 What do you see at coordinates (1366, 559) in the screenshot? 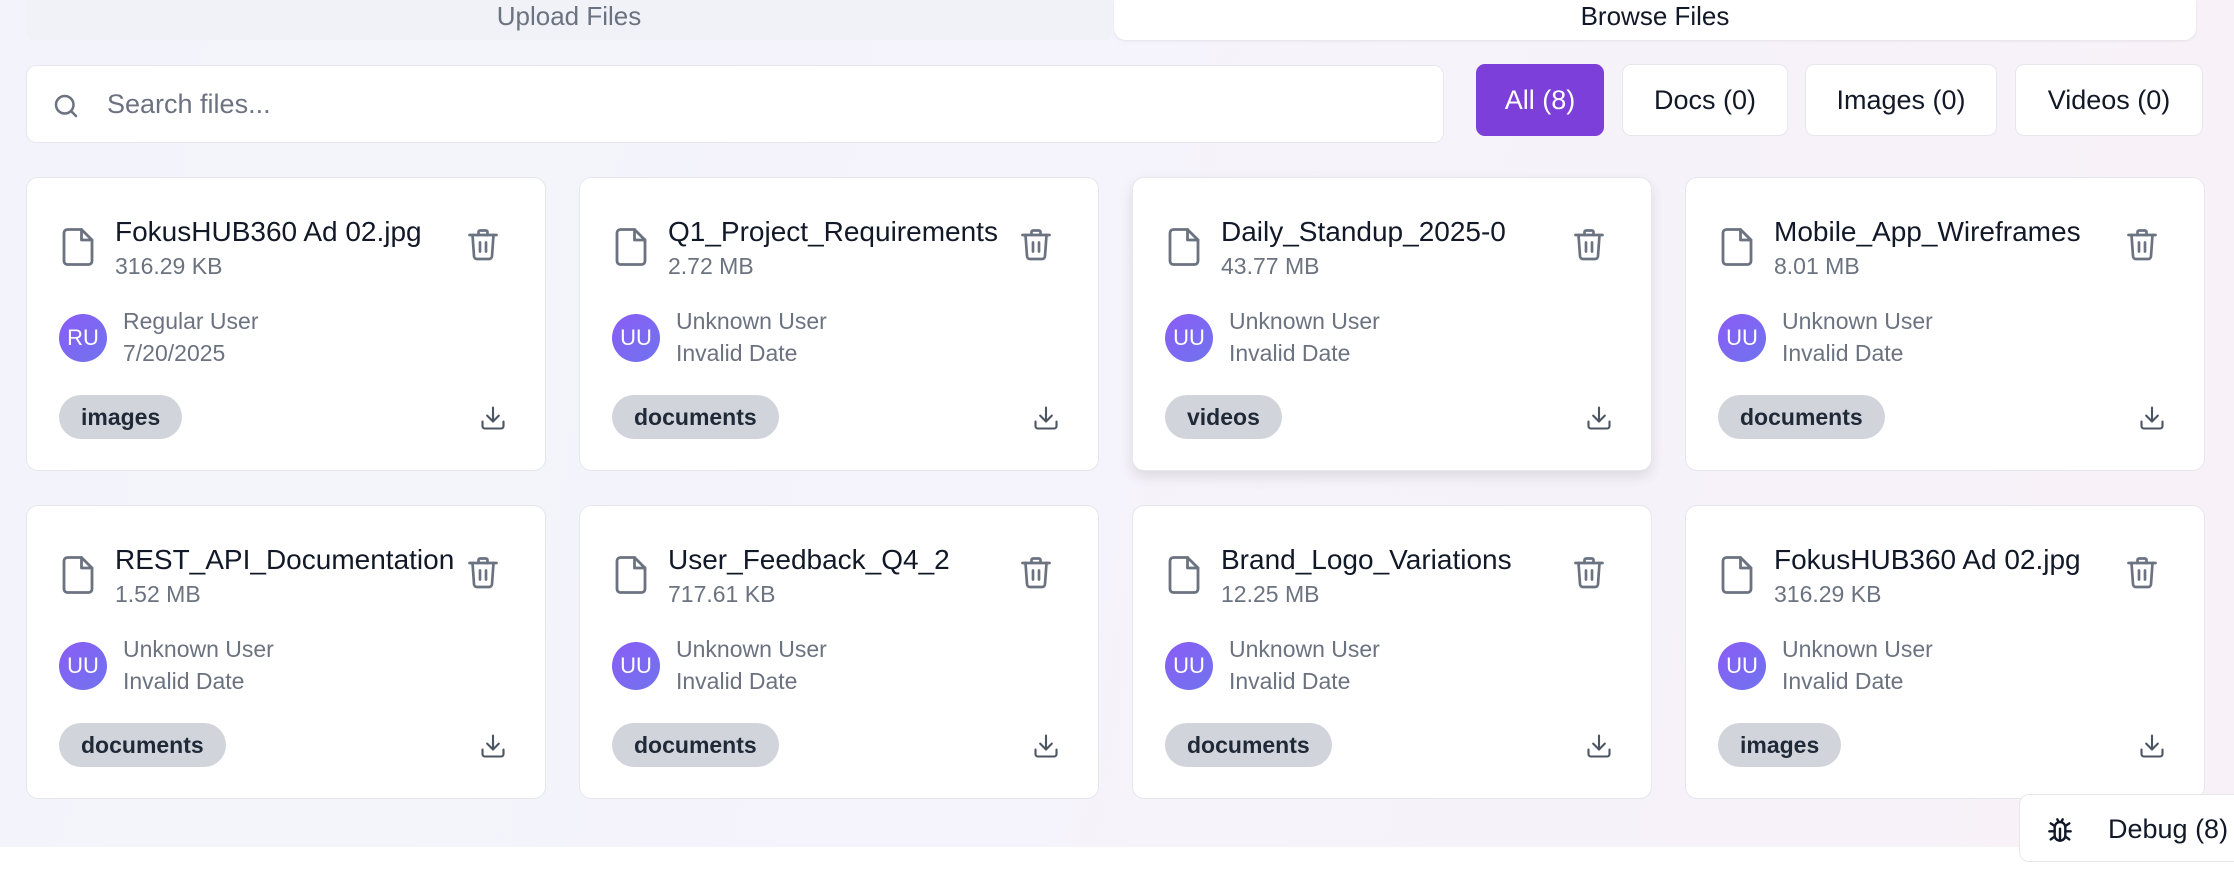
I see `file-name: Brand_Logo_Variations` at bounding box center [1366, 559].